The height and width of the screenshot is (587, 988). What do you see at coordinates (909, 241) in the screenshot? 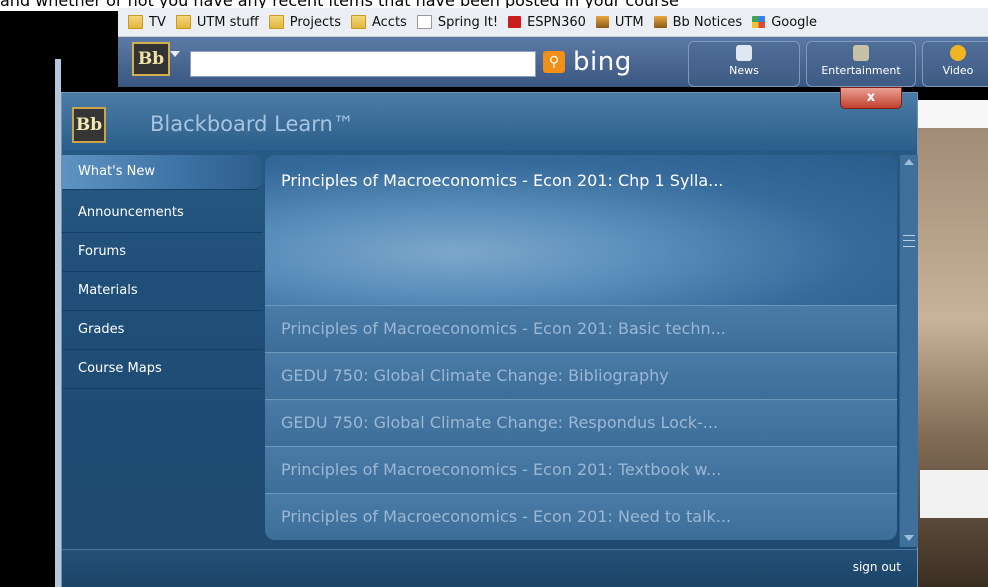
I see `scroll-thumb` at bounding box center [909, 241].